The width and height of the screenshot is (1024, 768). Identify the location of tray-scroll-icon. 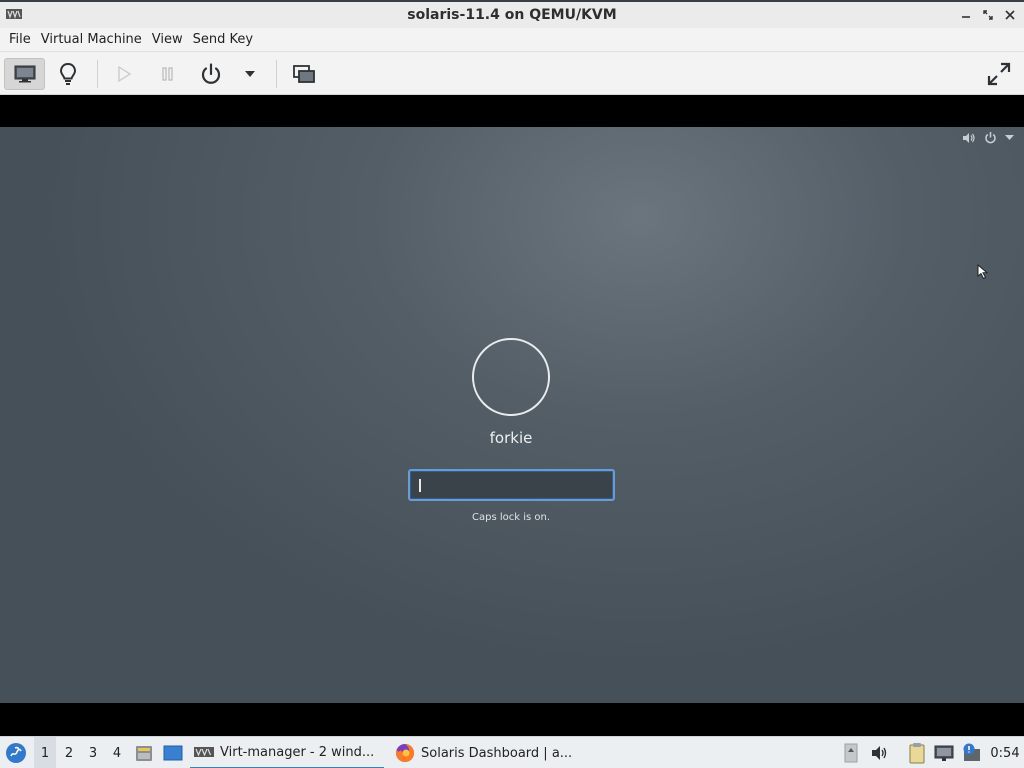
(851, 753).